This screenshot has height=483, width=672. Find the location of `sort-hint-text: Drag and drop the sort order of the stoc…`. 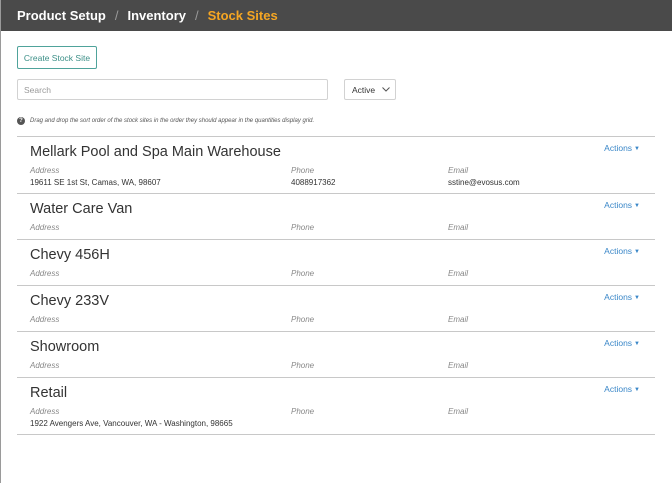

sort-hint-text: Drag and drop the sort order of the stoc… is located at coordinates (172, 121).